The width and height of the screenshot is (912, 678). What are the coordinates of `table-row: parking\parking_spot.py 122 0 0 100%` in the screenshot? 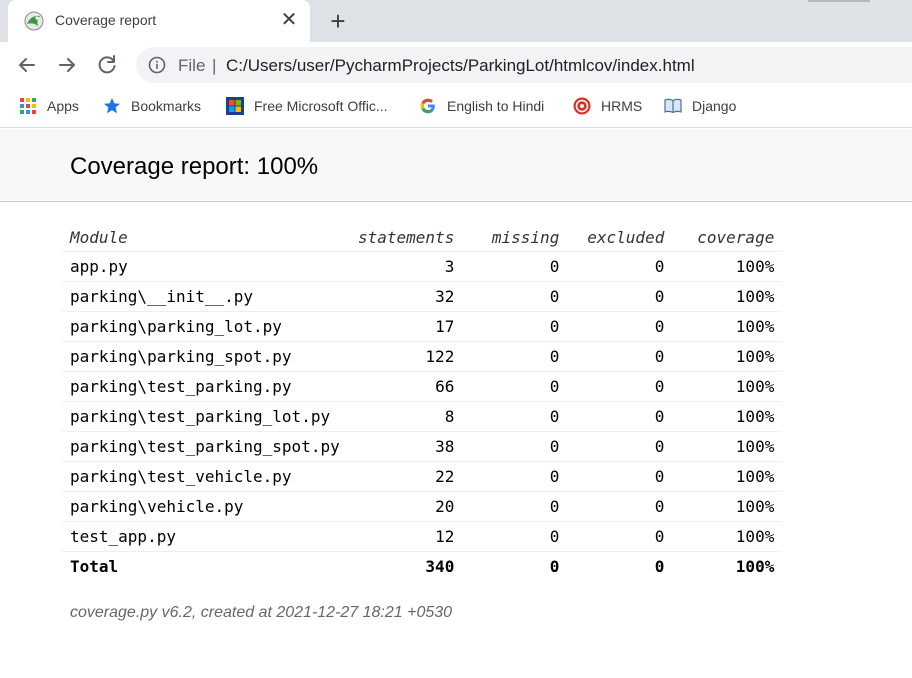 It's located at (422, 356).